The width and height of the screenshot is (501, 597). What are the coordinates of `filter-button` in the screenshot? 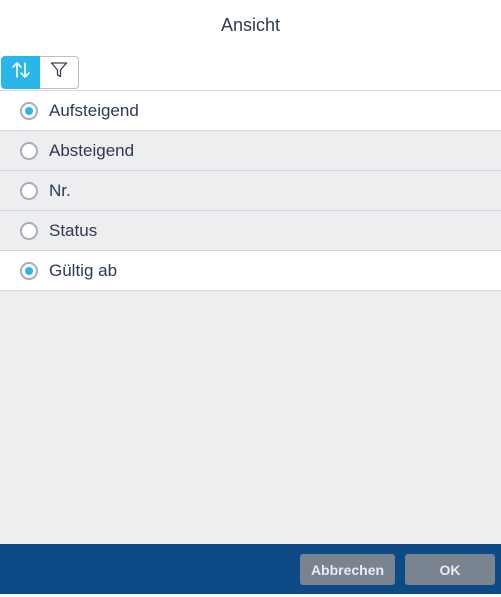 It's located at (59, 72).